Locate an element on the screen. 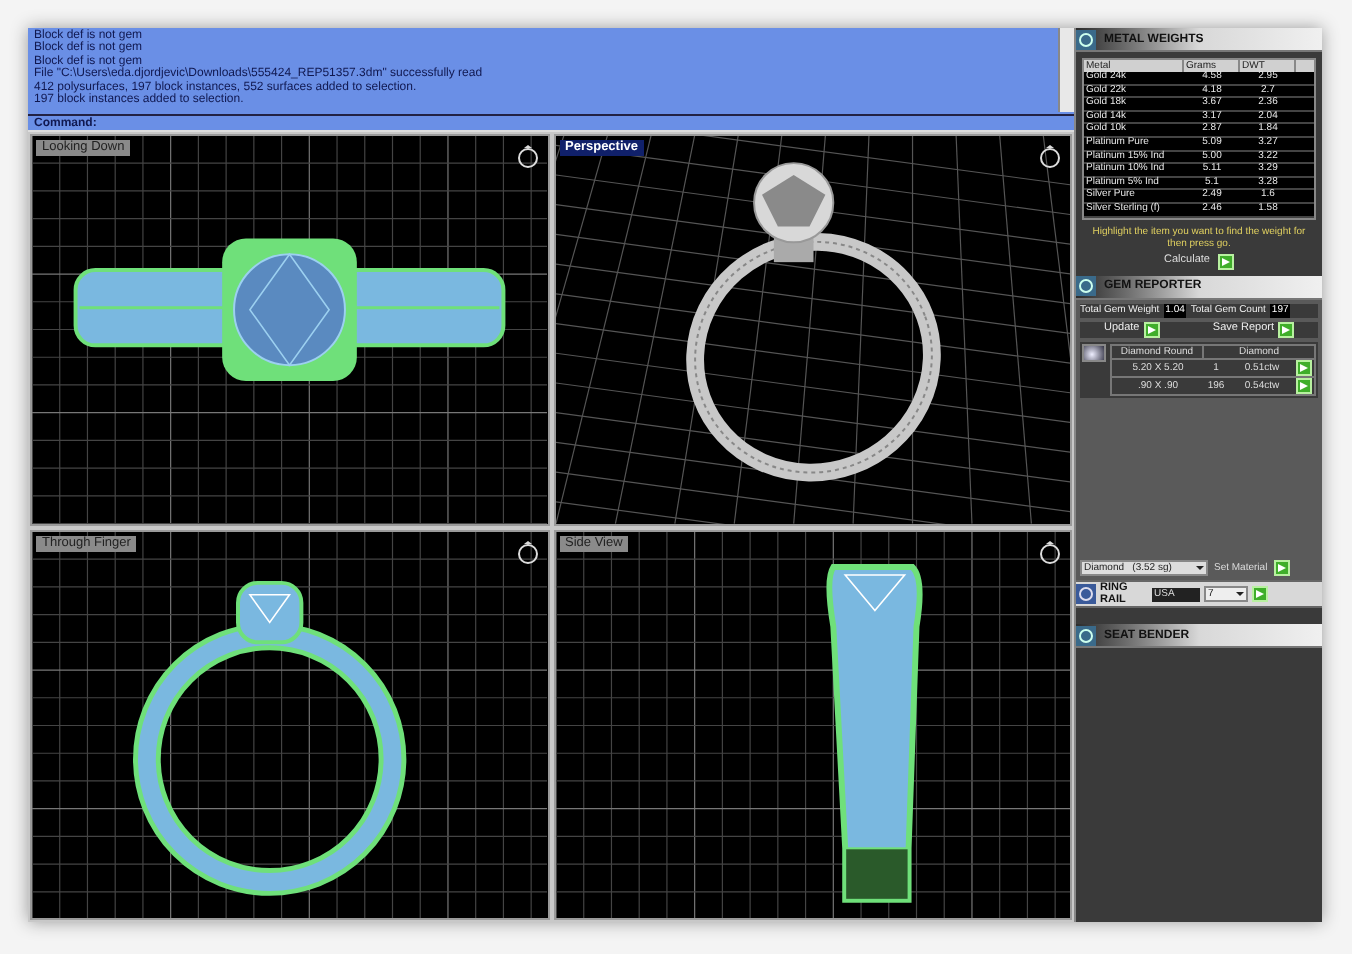  ring-rail-go-button is located at coordinates (1260, 594).